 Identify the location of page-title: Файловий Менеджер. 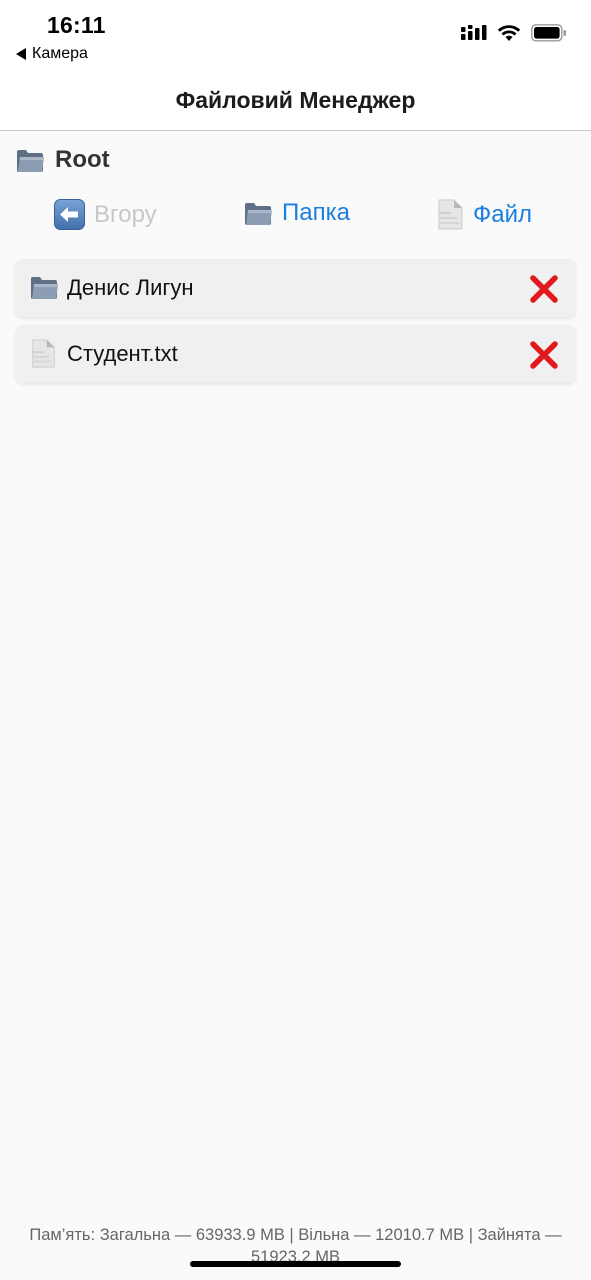
(295, 100).